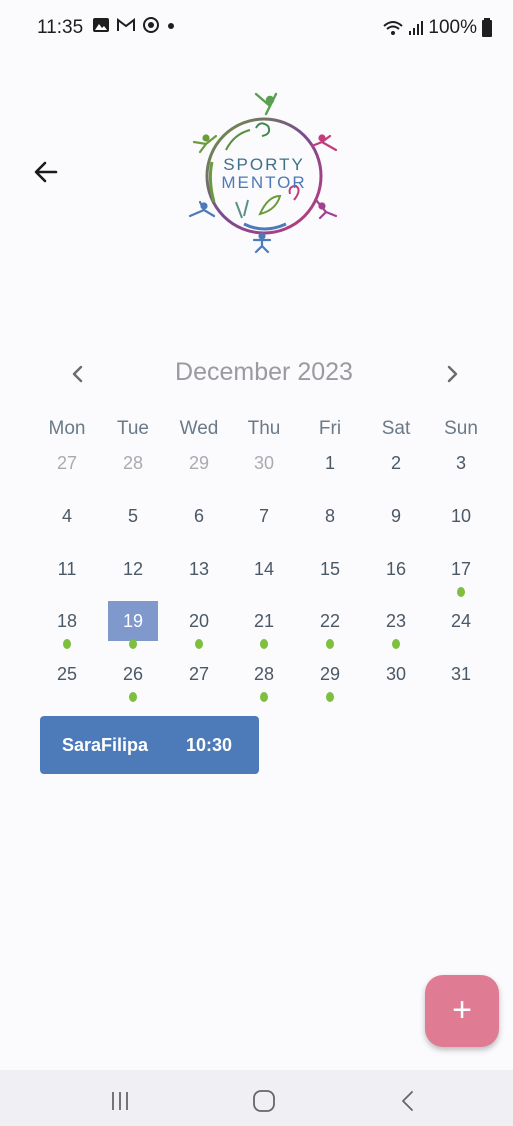 This screenshot has width=513, height=1126. What do you see at coordinates (133, 674) in the screenshot?
I see `calendar-day: 26` at bounding box center [133, 674].